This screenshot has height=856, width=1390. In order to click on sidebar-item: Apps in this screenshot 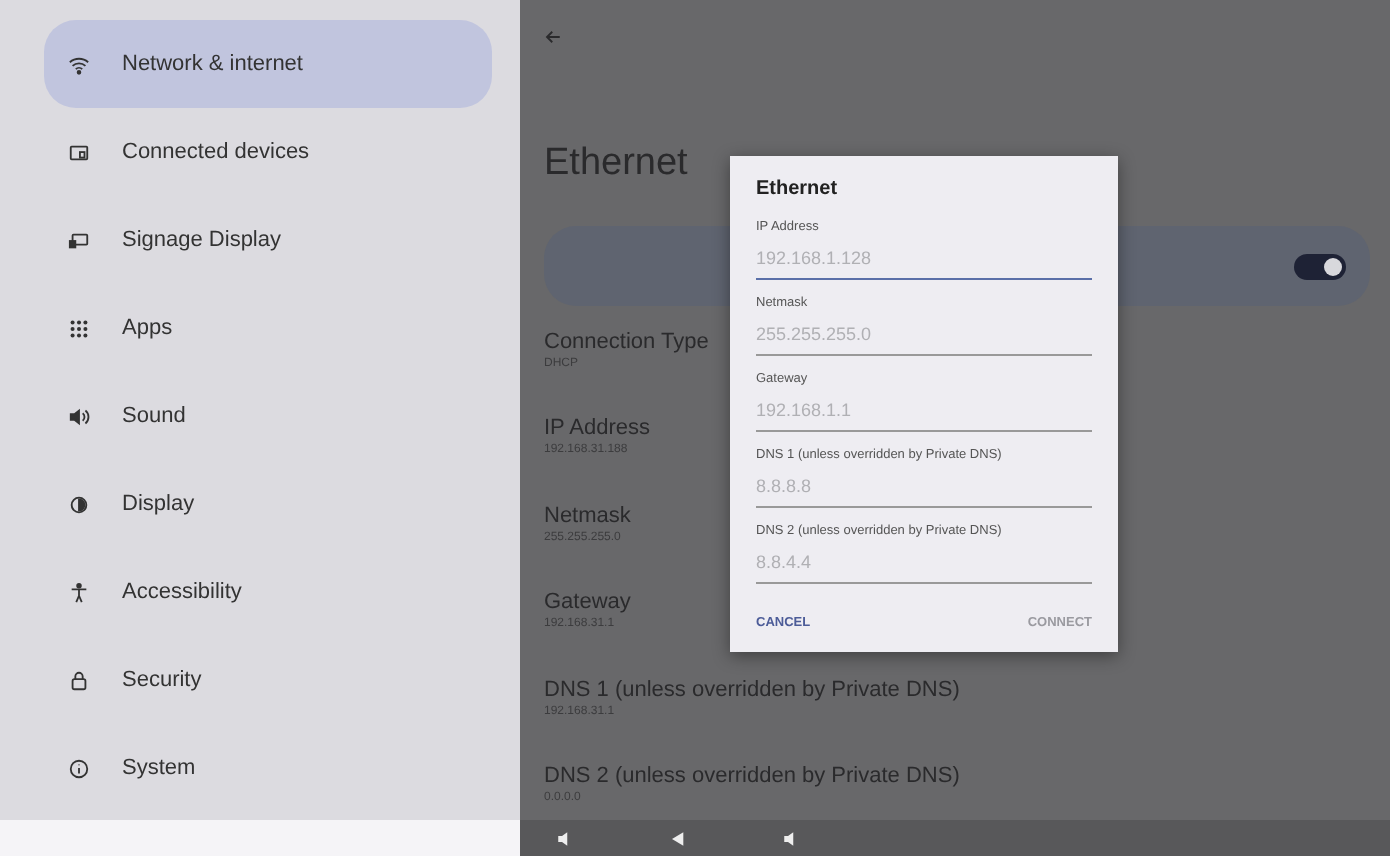, I will do `click(268, 328)`.